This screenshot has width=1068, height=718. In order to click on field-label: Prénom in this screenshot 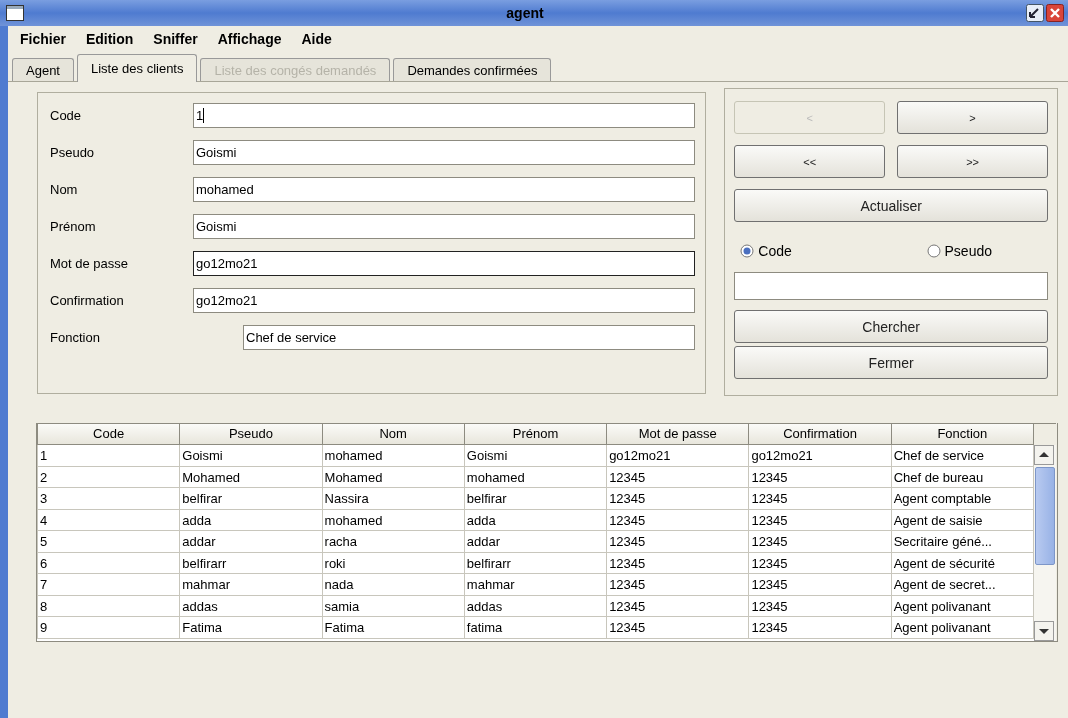, I will do `click(73, 226)`.